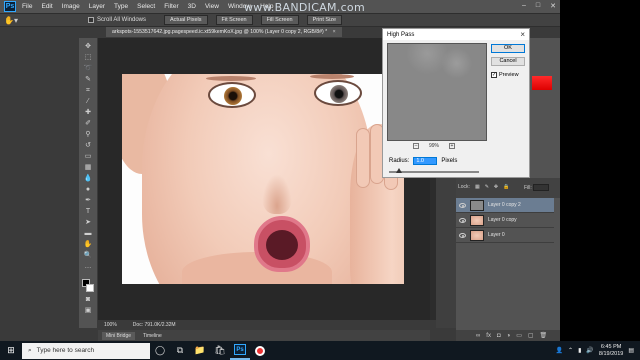 This screenshot has width=640, height=360. What do you see at coordinates (541, 187) in the screenshot?
I see `fill-input` at bounding box center [541, 187].